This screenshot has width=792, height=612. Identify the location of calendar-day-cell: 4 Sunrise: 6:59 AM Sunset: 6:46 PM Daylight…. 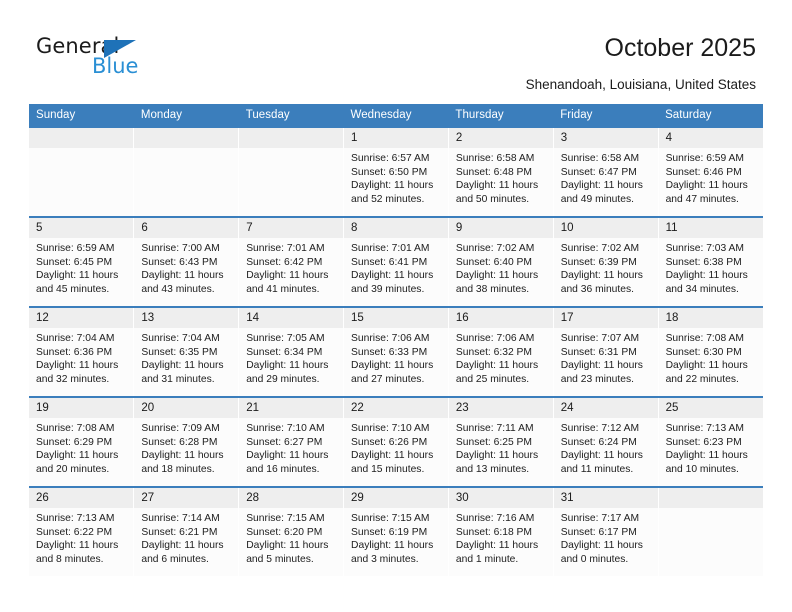
(710, 171).